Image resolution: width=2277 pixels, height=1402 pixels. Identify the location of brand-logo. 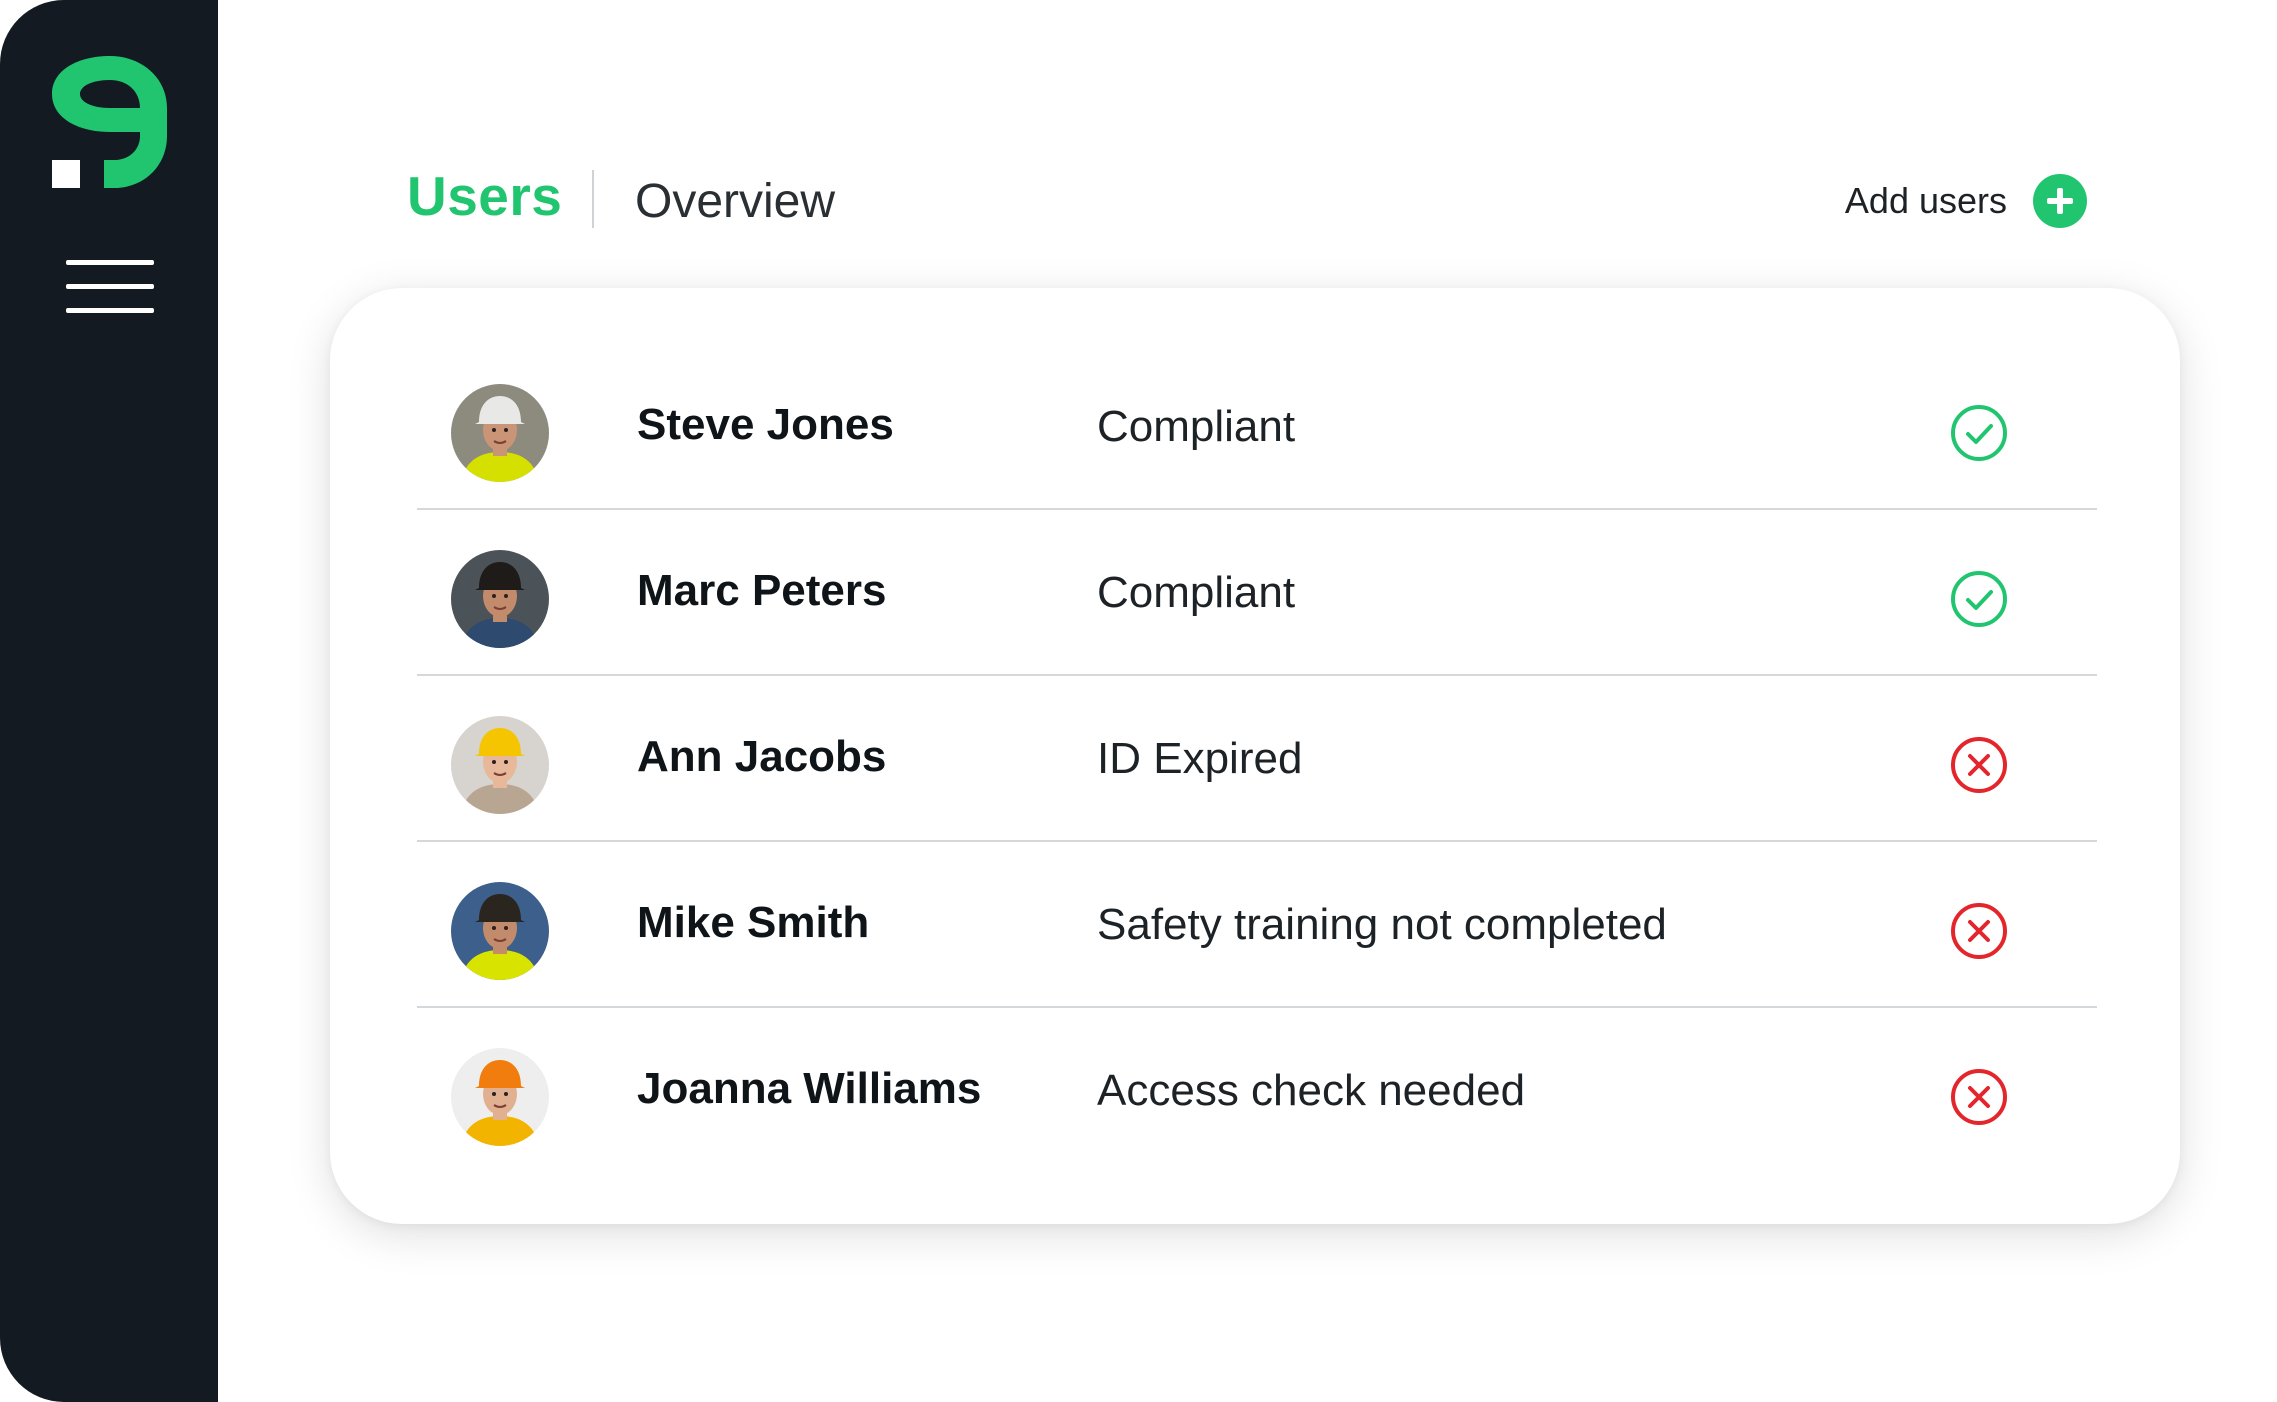
(109, 122).